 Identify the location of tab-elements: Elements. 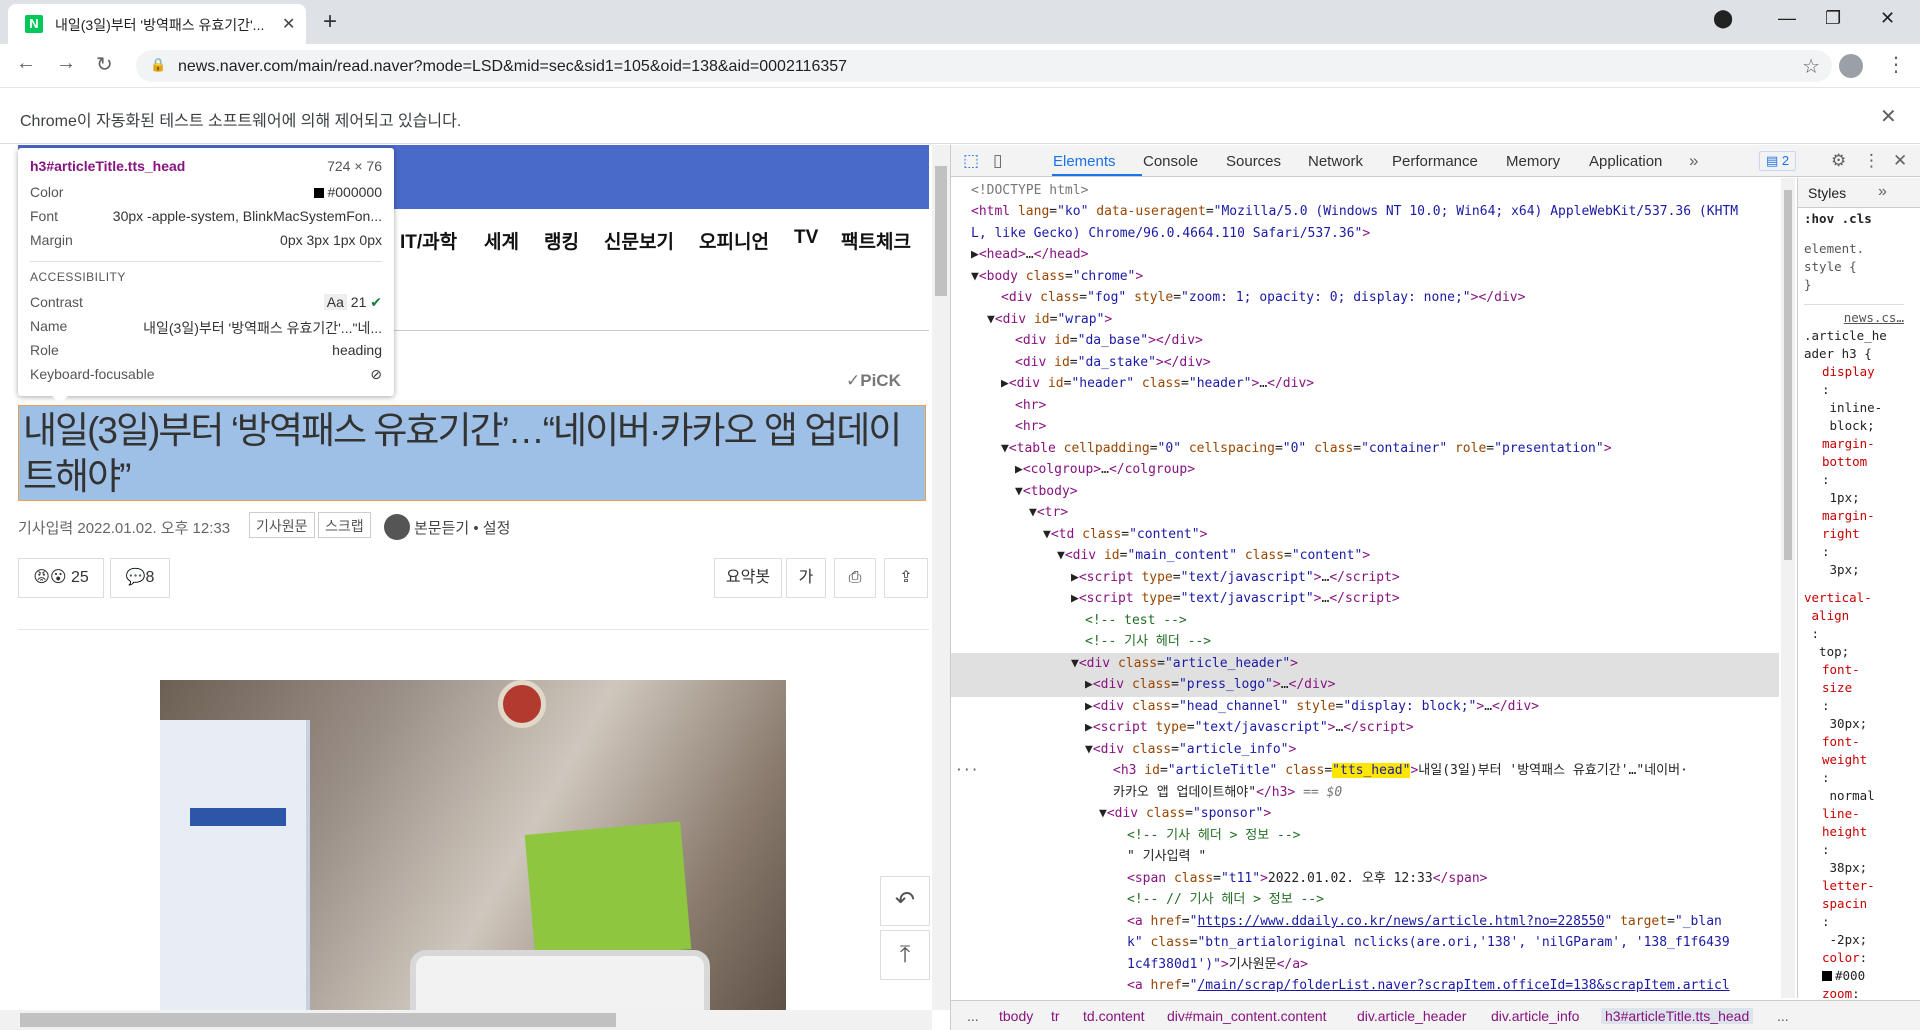
(1084, 161).